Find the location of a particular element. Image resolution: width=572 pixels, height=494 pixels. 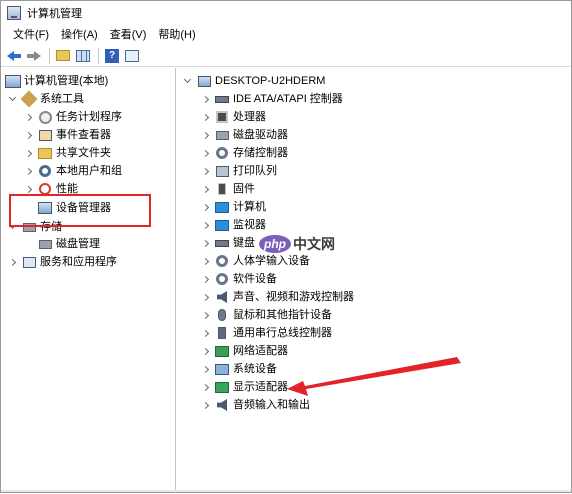

annotation-highlight-box is located at coordinates (80, 210).